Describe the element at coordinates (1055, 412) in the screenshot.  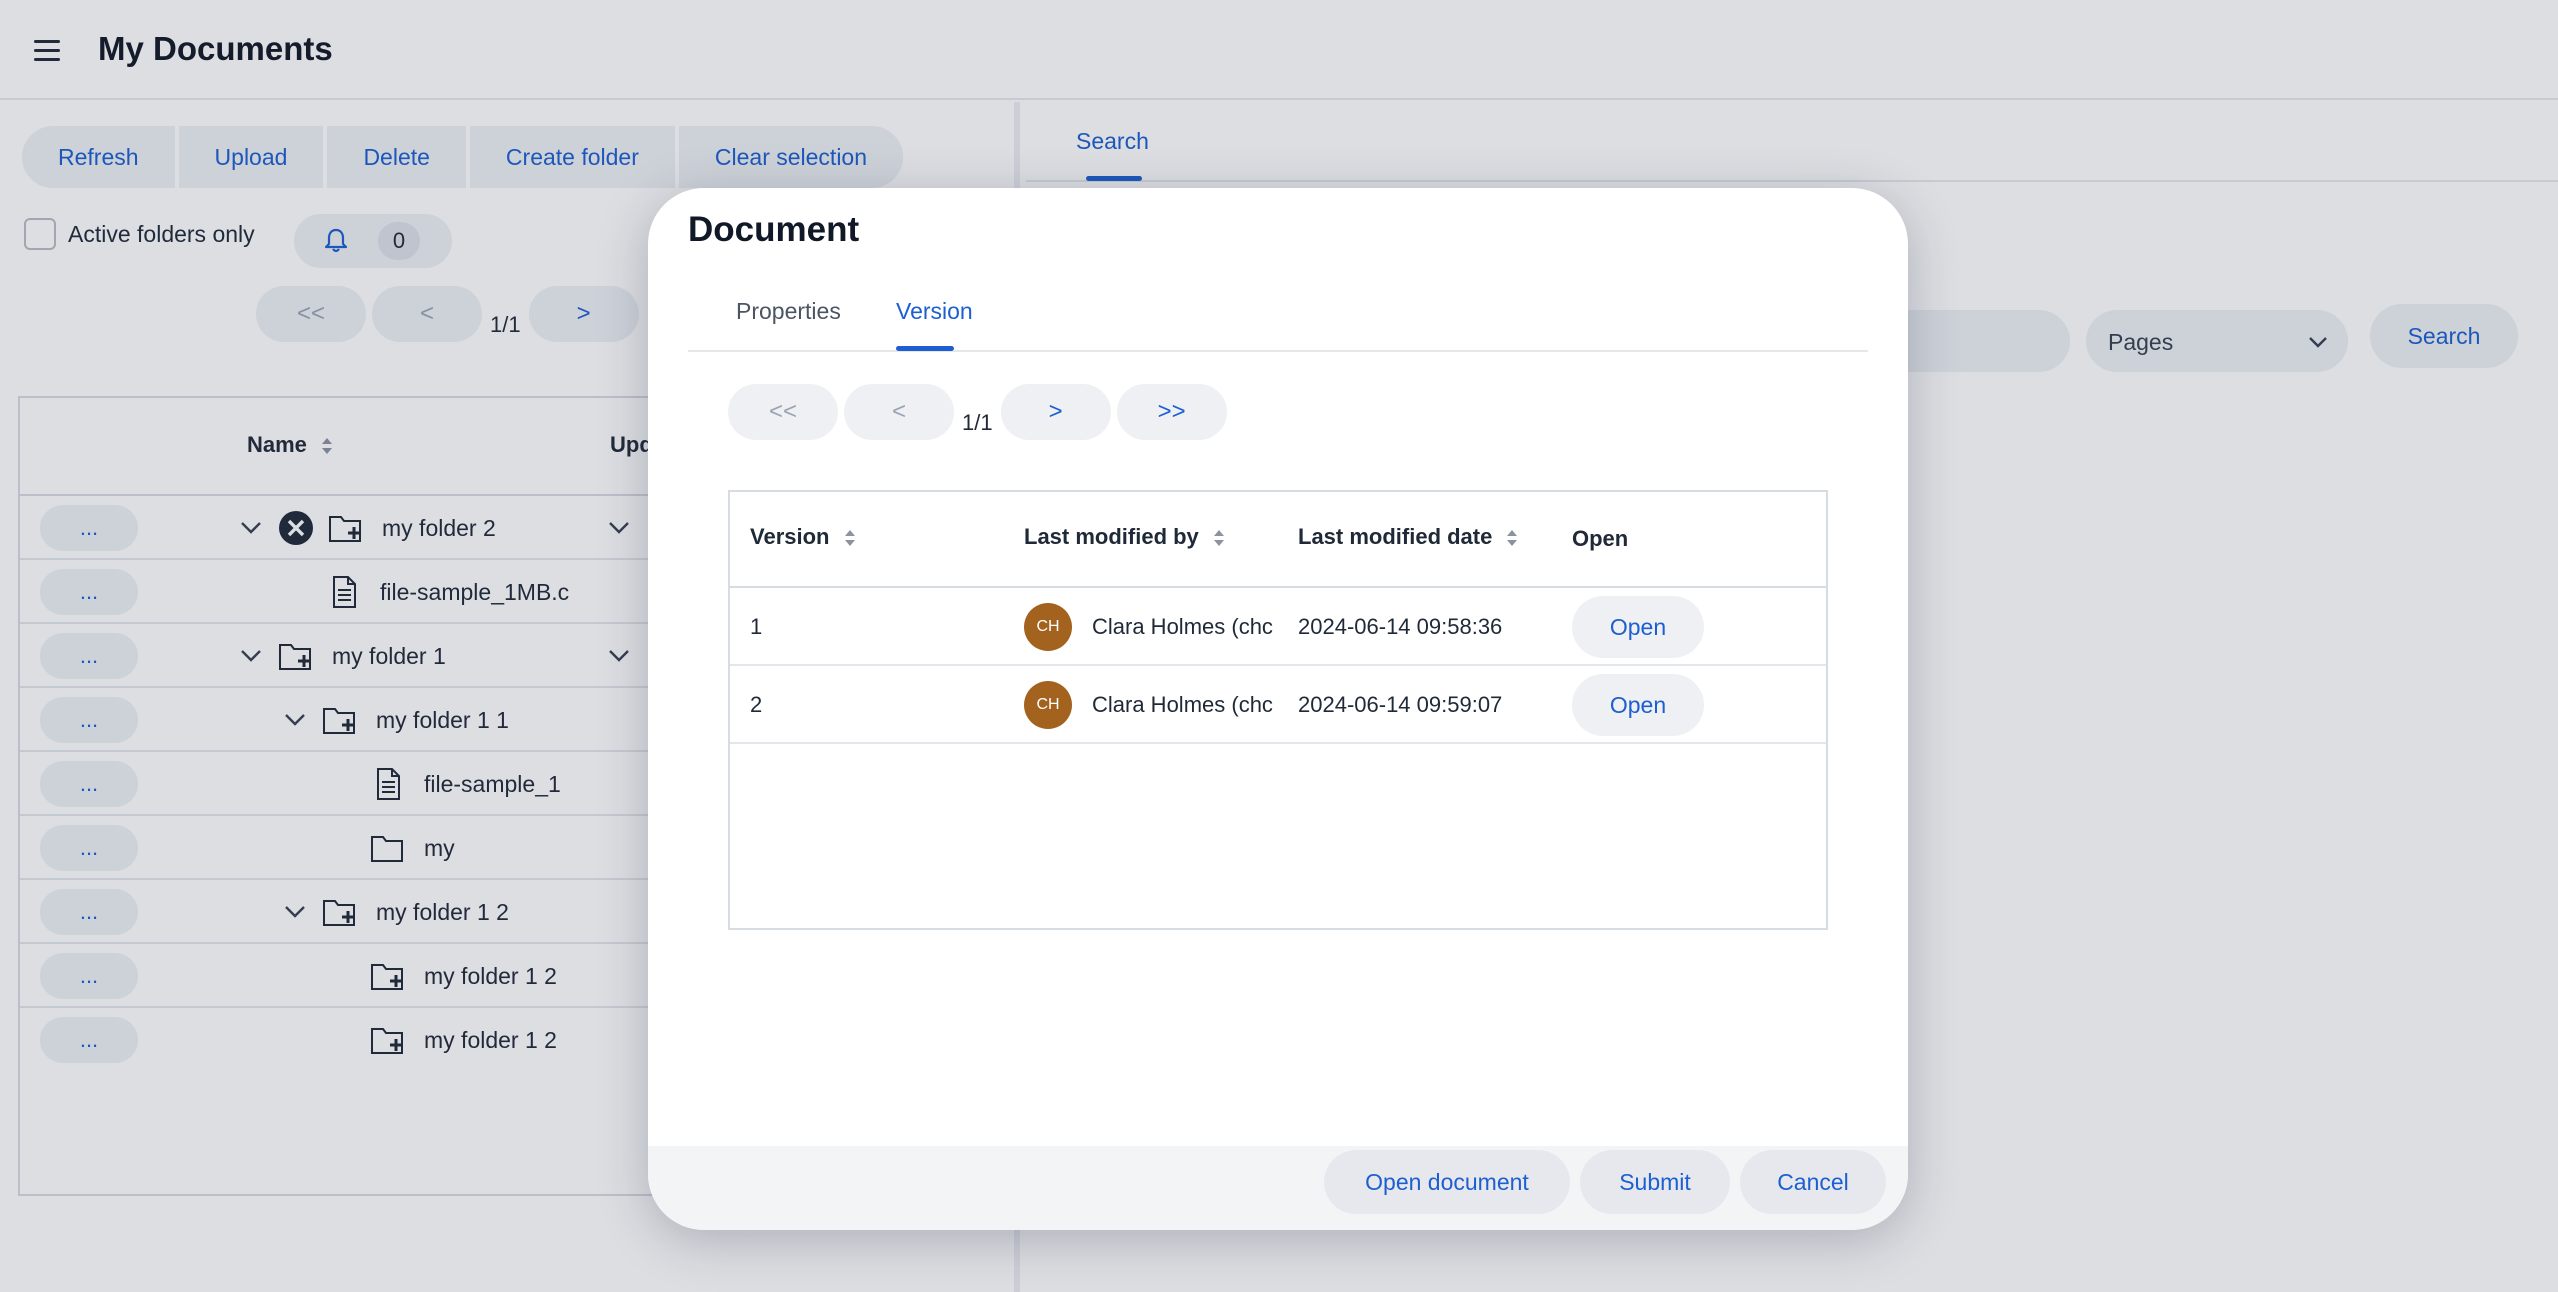
I see `pager-next-button: >` at that location.